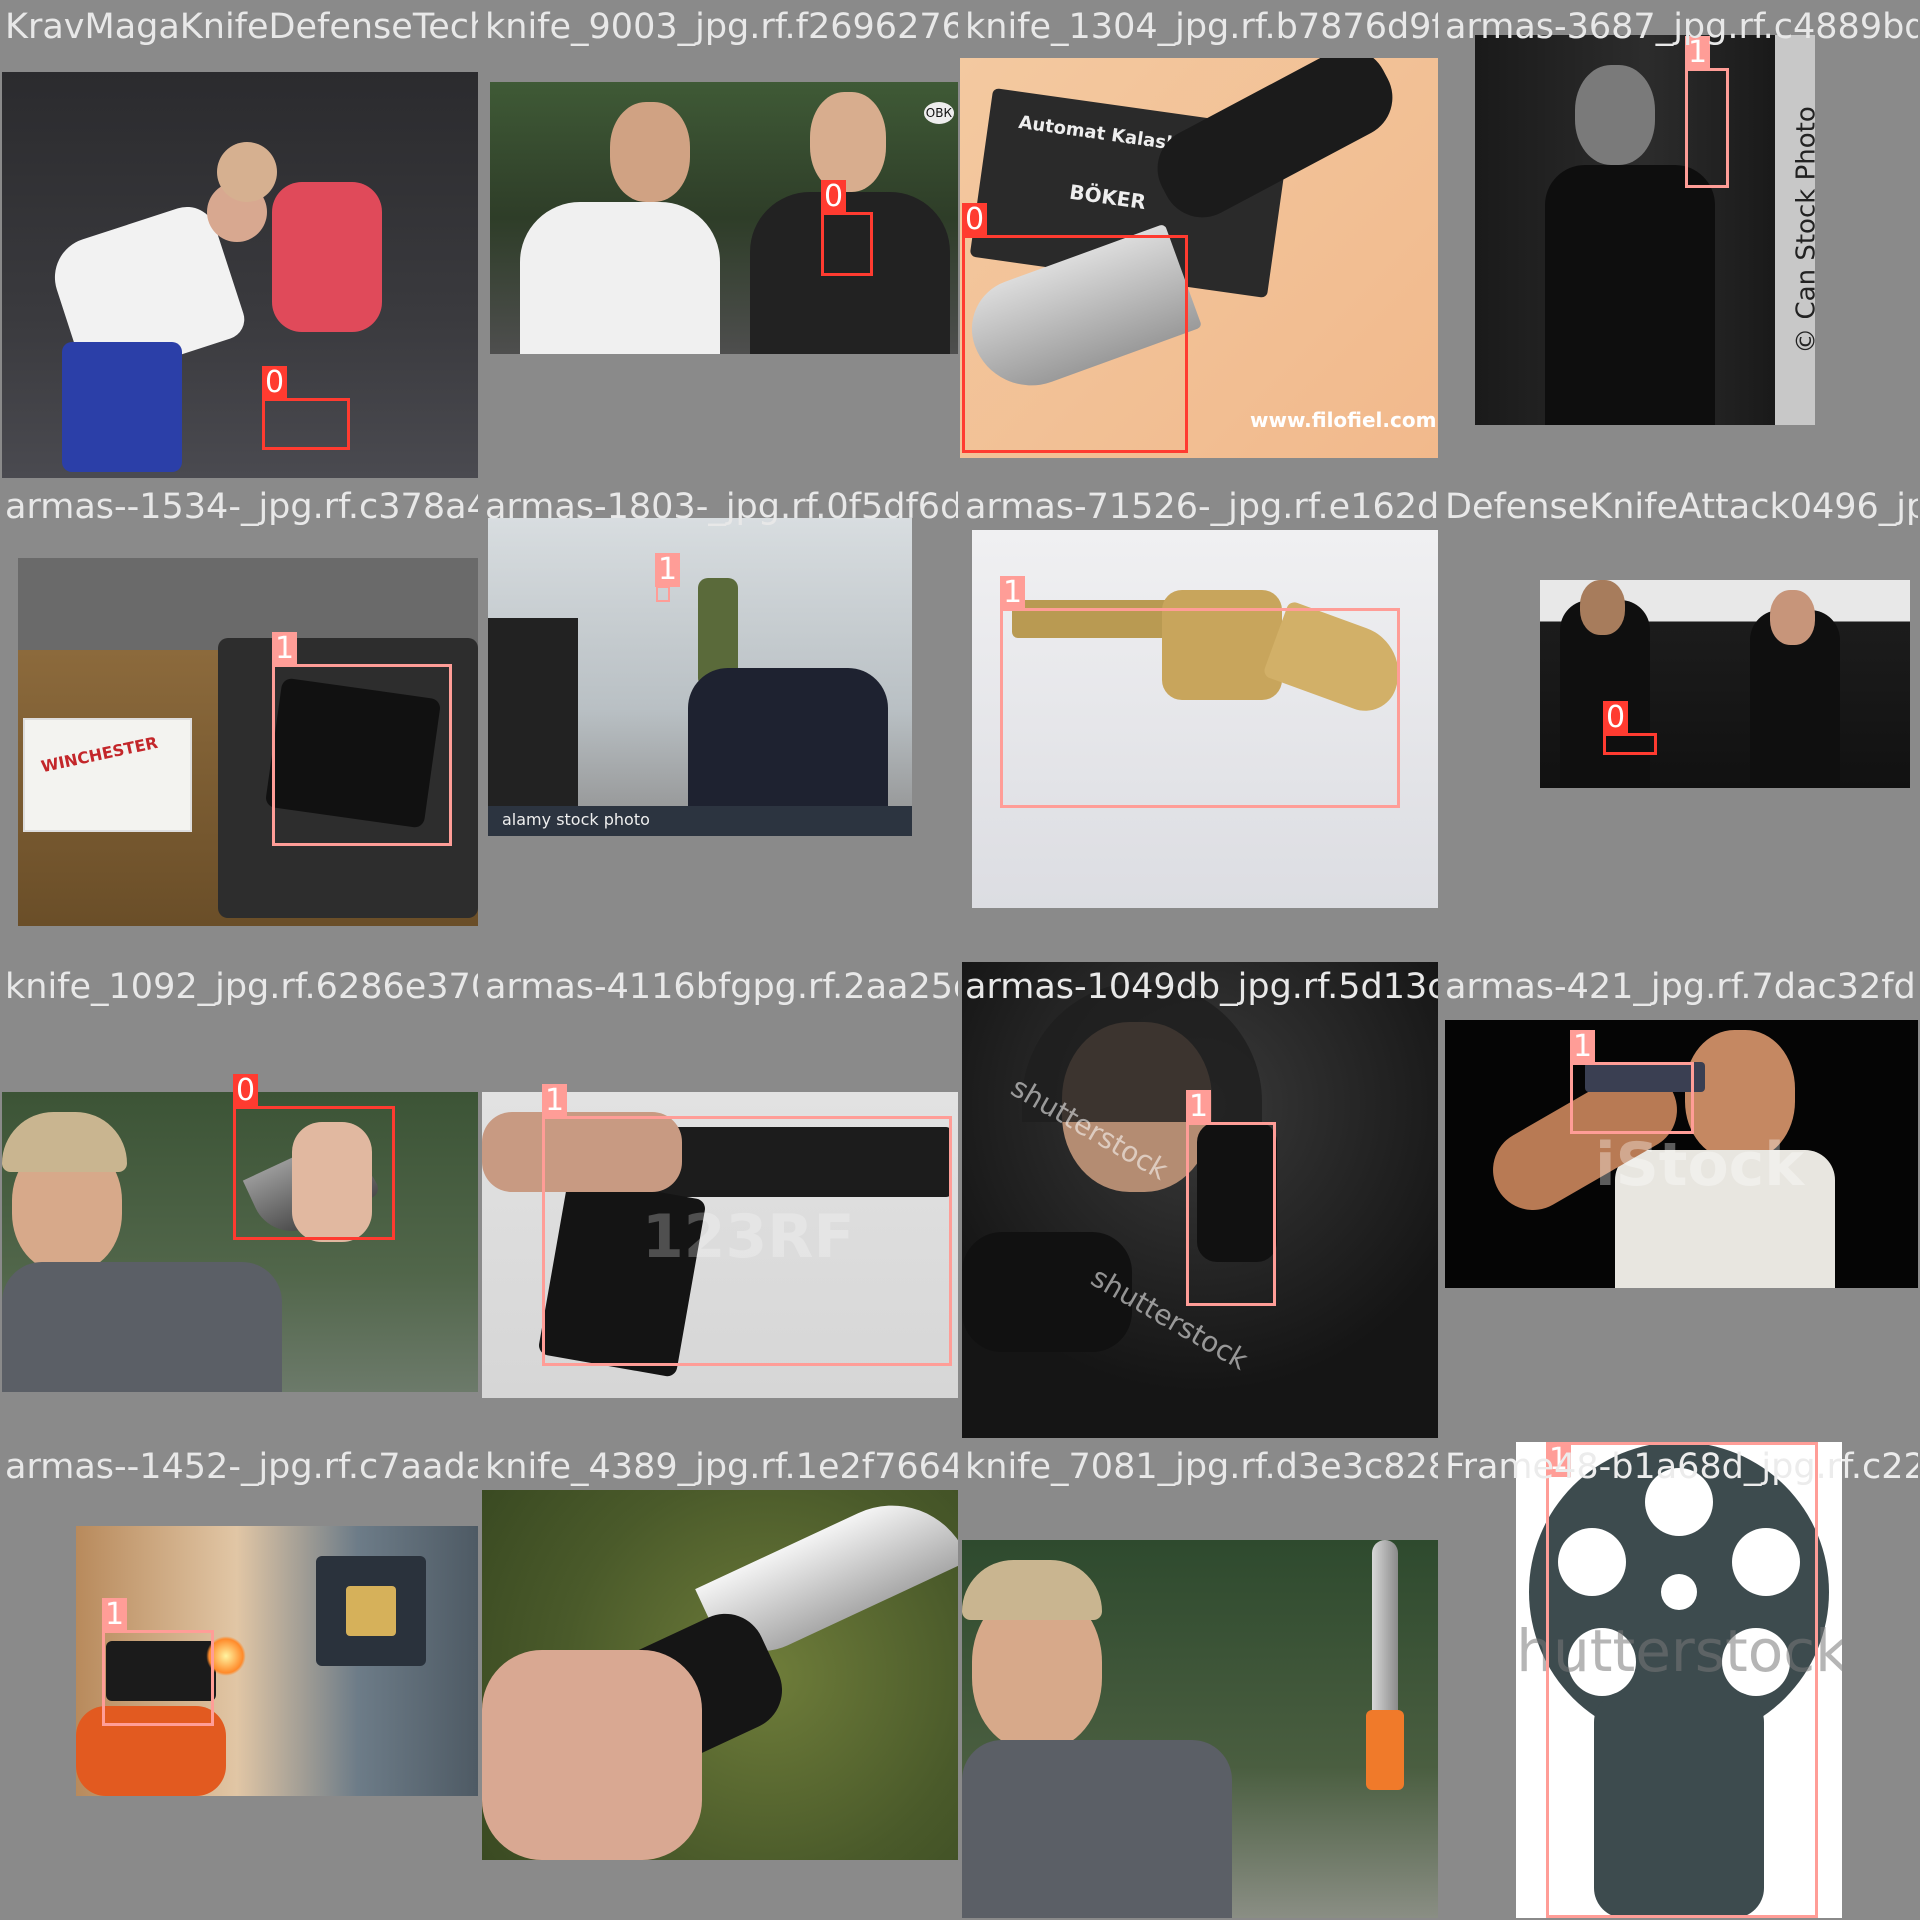 The height and width of the screenshot is (1920, 1920). What do you see at coordinates (241, 987) in the screenshot?
I see `tile-title: knife_1092_jpg.rf.6286e370324324145bfc10` at bounding box center [241, 987].